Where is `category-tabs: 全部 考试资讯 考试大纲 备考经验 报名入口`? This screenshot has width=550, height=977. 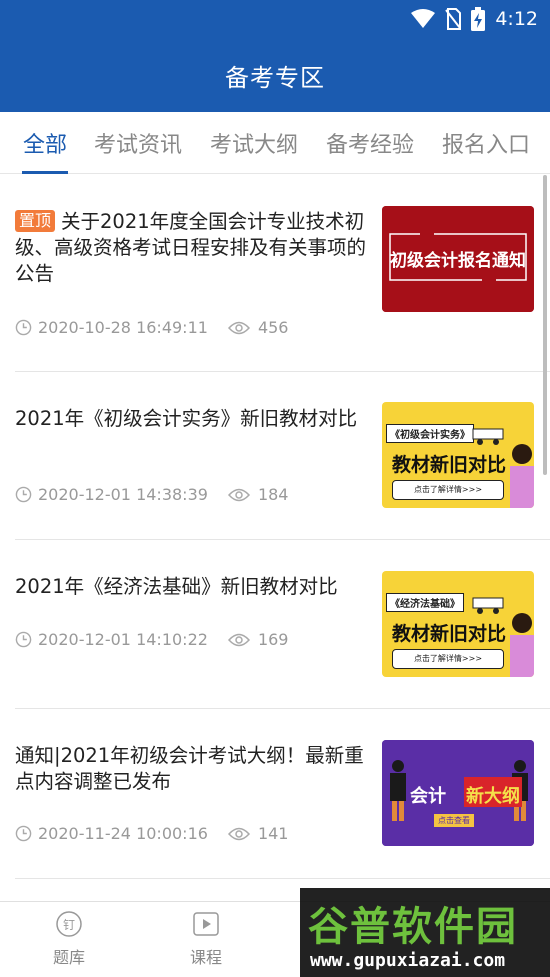
category-tabs: 全部 考试资讯 考试大纲 备考经验 报名入口 is located at coordinates (275, 143).